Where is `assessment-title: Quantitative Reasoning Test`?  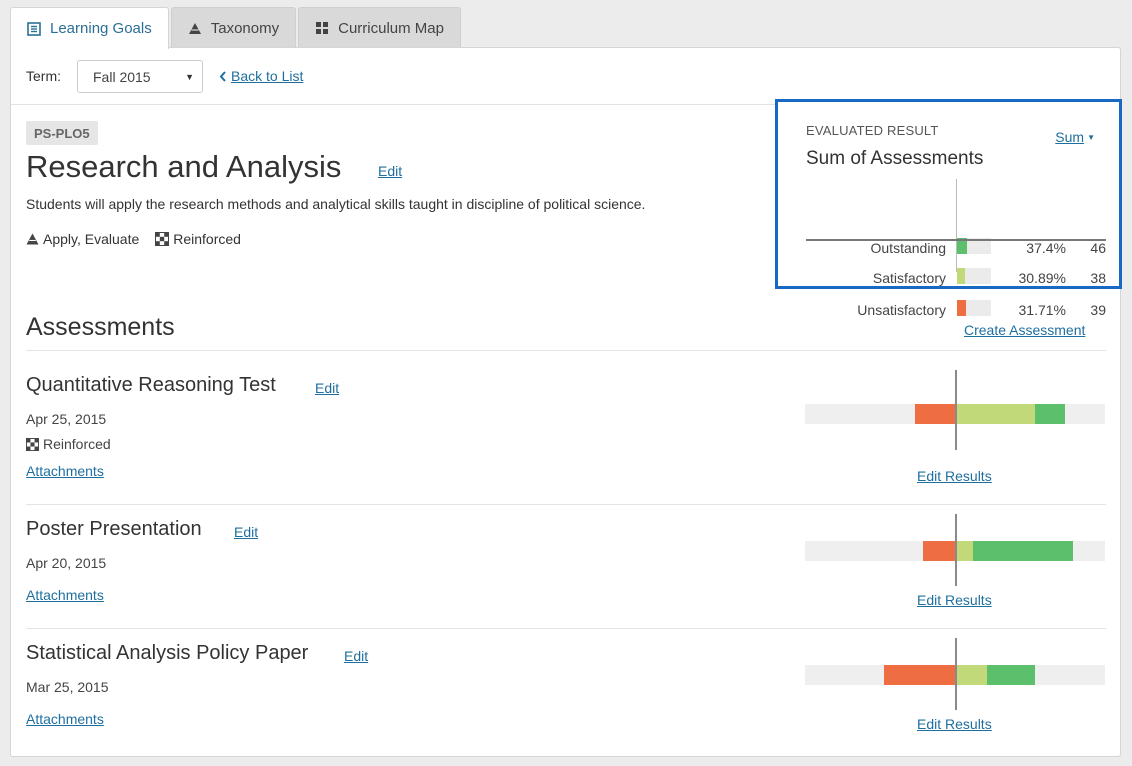
assessment-title: Quantitative Reasoning Test is located at coordinates (151, 385).